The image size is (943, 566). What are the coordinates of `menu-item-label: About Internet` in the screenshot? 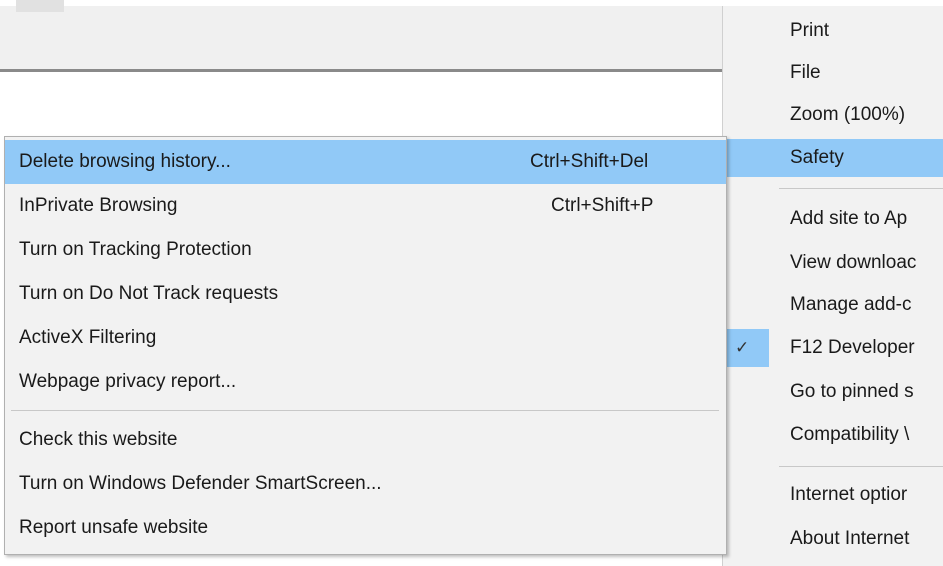 It's located at (850, 538).